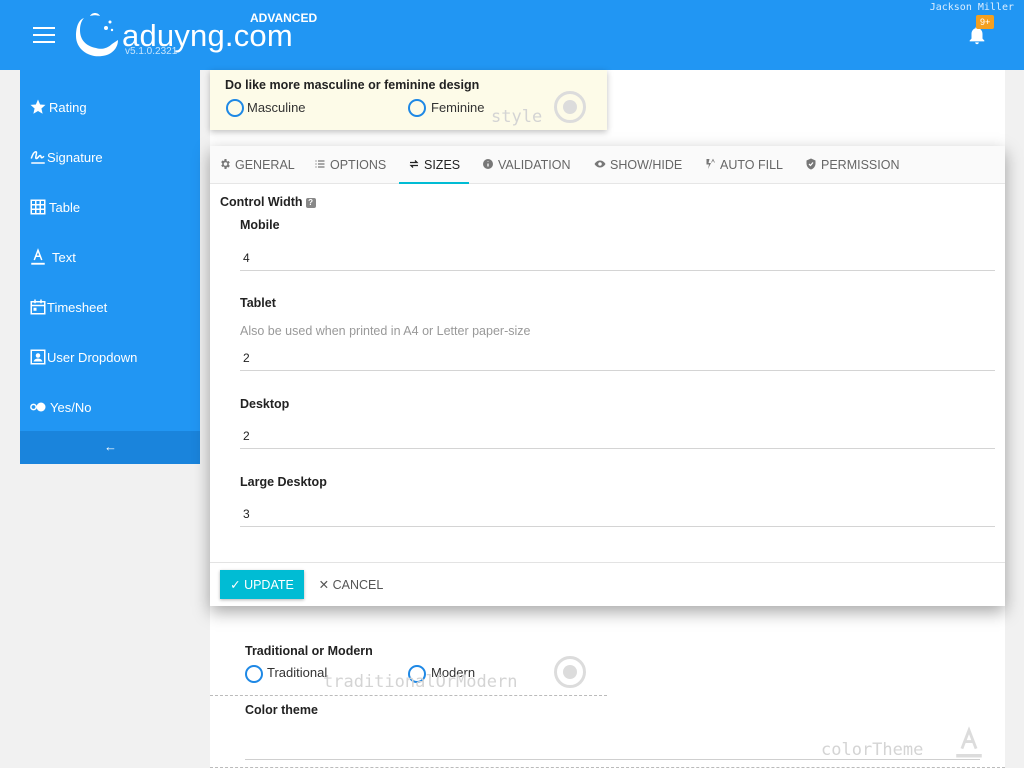 This screenshot has height=768, width=1024. I want to click on shield-icon, so click(811, 164).